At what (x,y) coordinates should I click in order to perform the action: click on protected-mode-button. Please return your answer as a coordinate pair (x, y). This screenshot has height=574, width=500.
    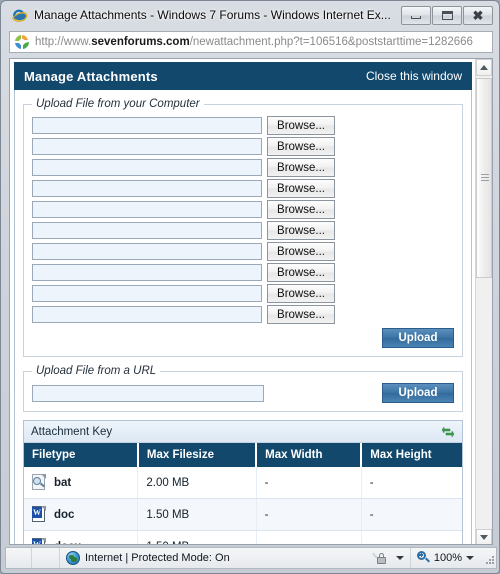
    Looking at the image, I should click on (389, 558).